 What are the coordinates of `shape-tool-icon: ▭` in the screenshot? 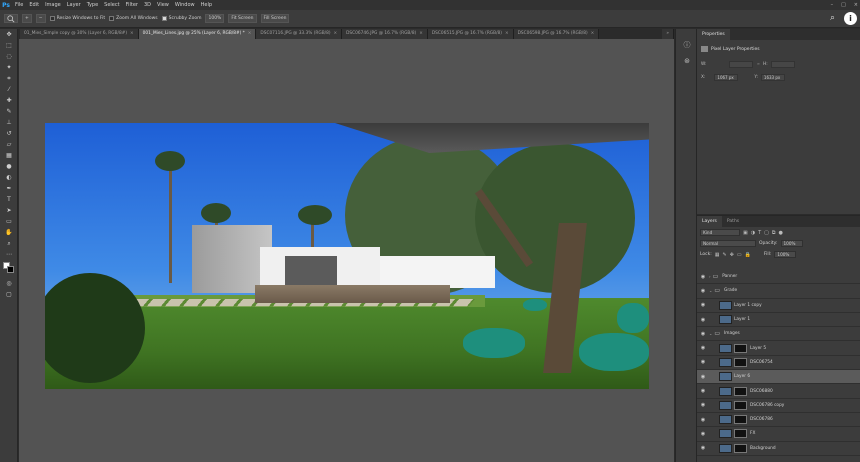 It's located at (9, 221).